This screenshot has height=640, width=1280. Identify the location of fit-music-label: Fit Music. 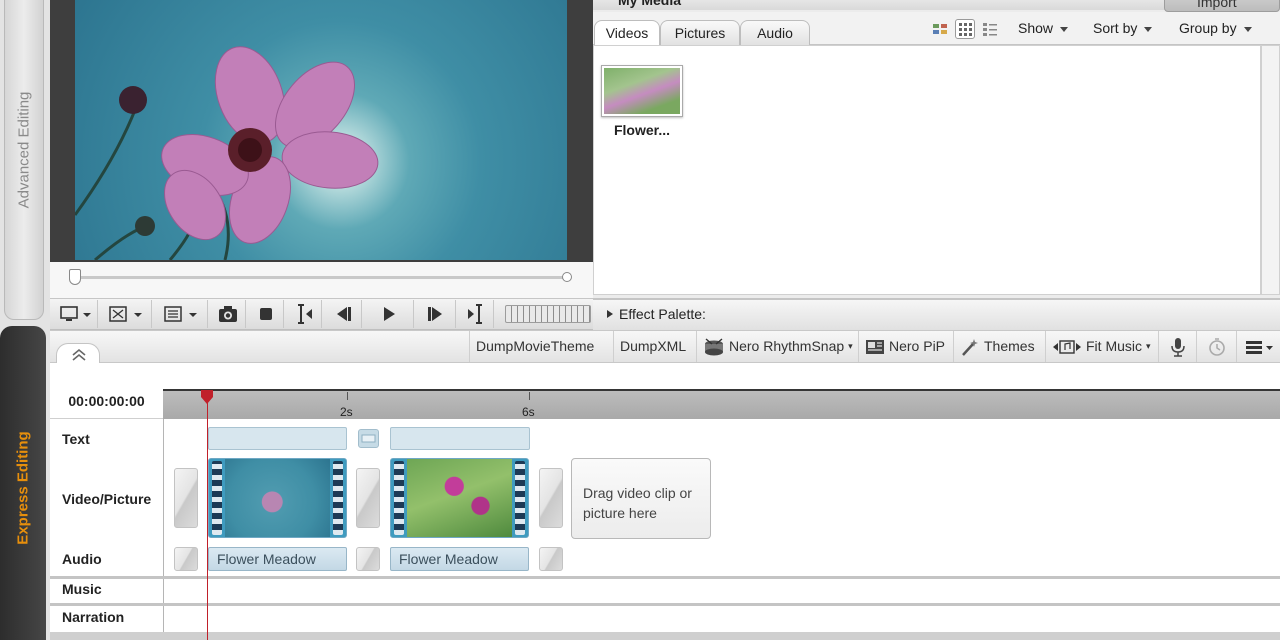
(1114, 346).